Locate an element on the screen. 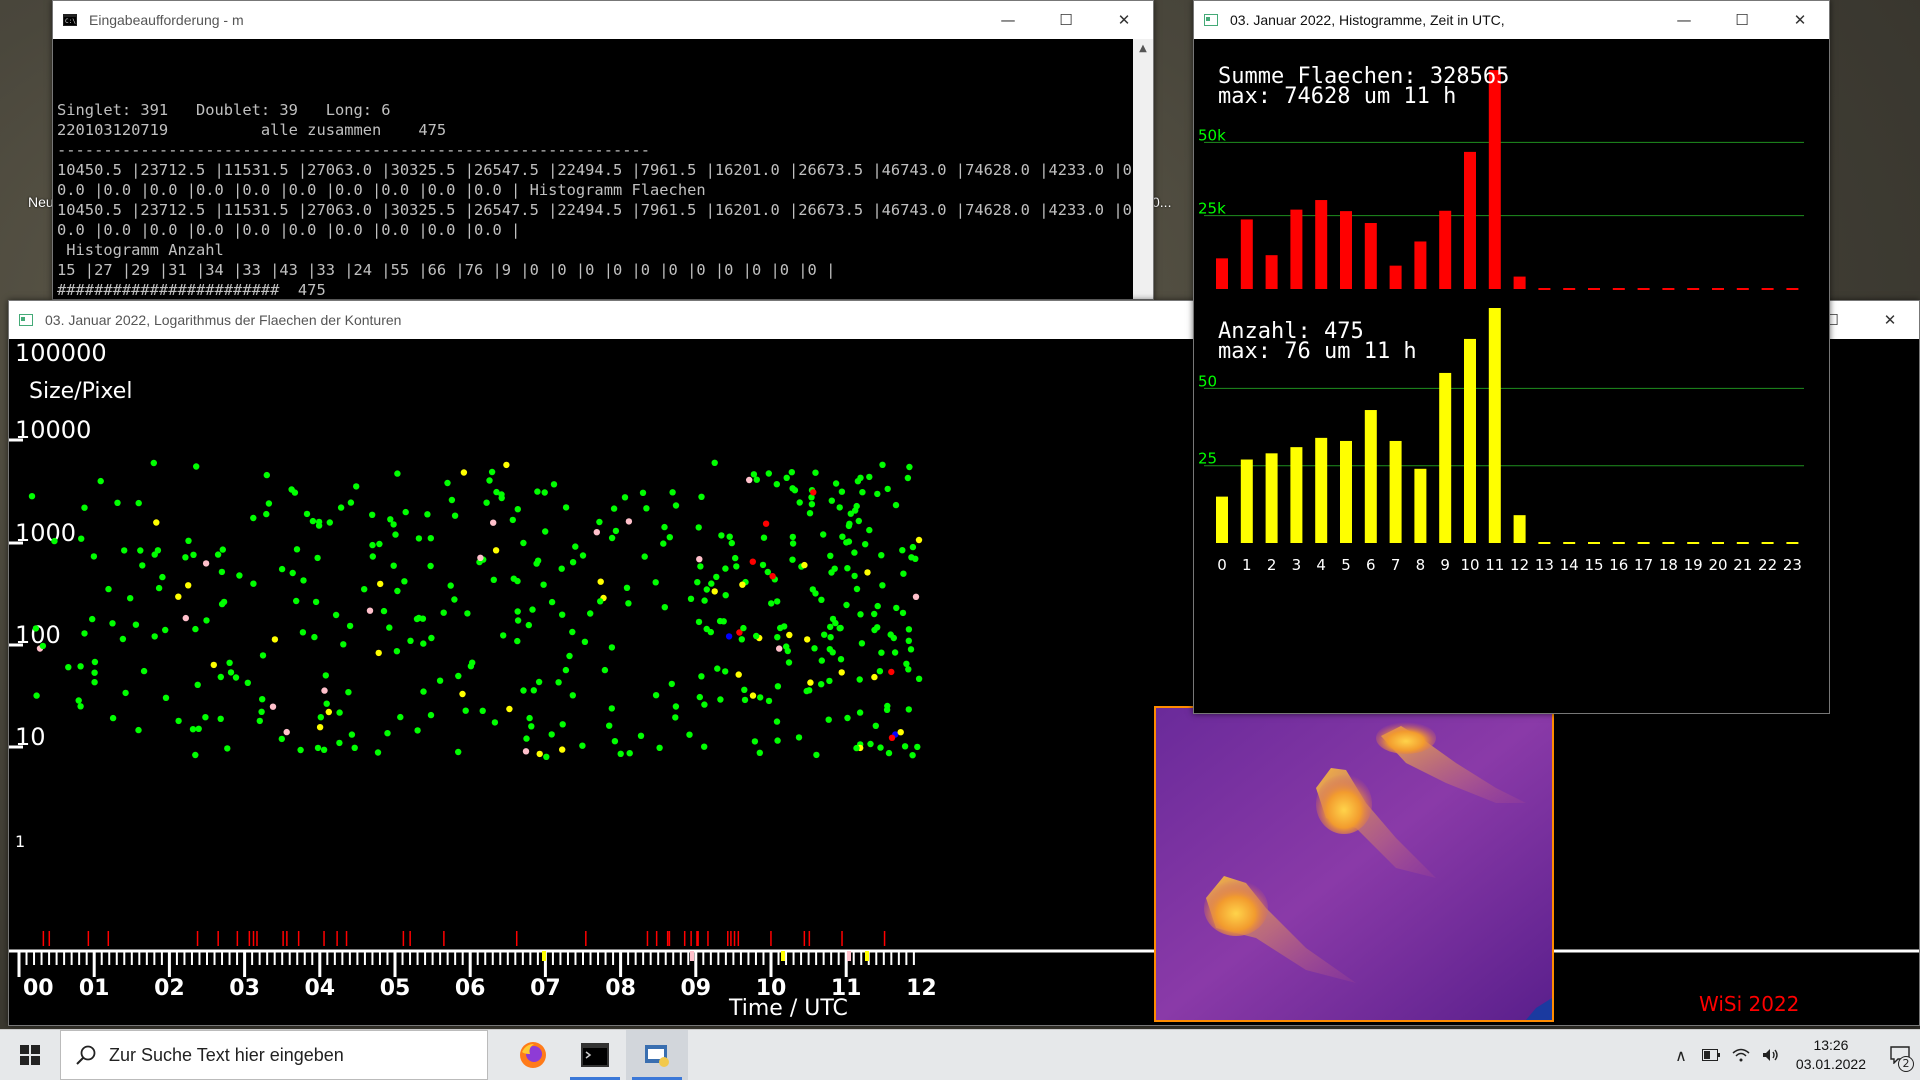  start-button is located at coordinates (30, 1055).